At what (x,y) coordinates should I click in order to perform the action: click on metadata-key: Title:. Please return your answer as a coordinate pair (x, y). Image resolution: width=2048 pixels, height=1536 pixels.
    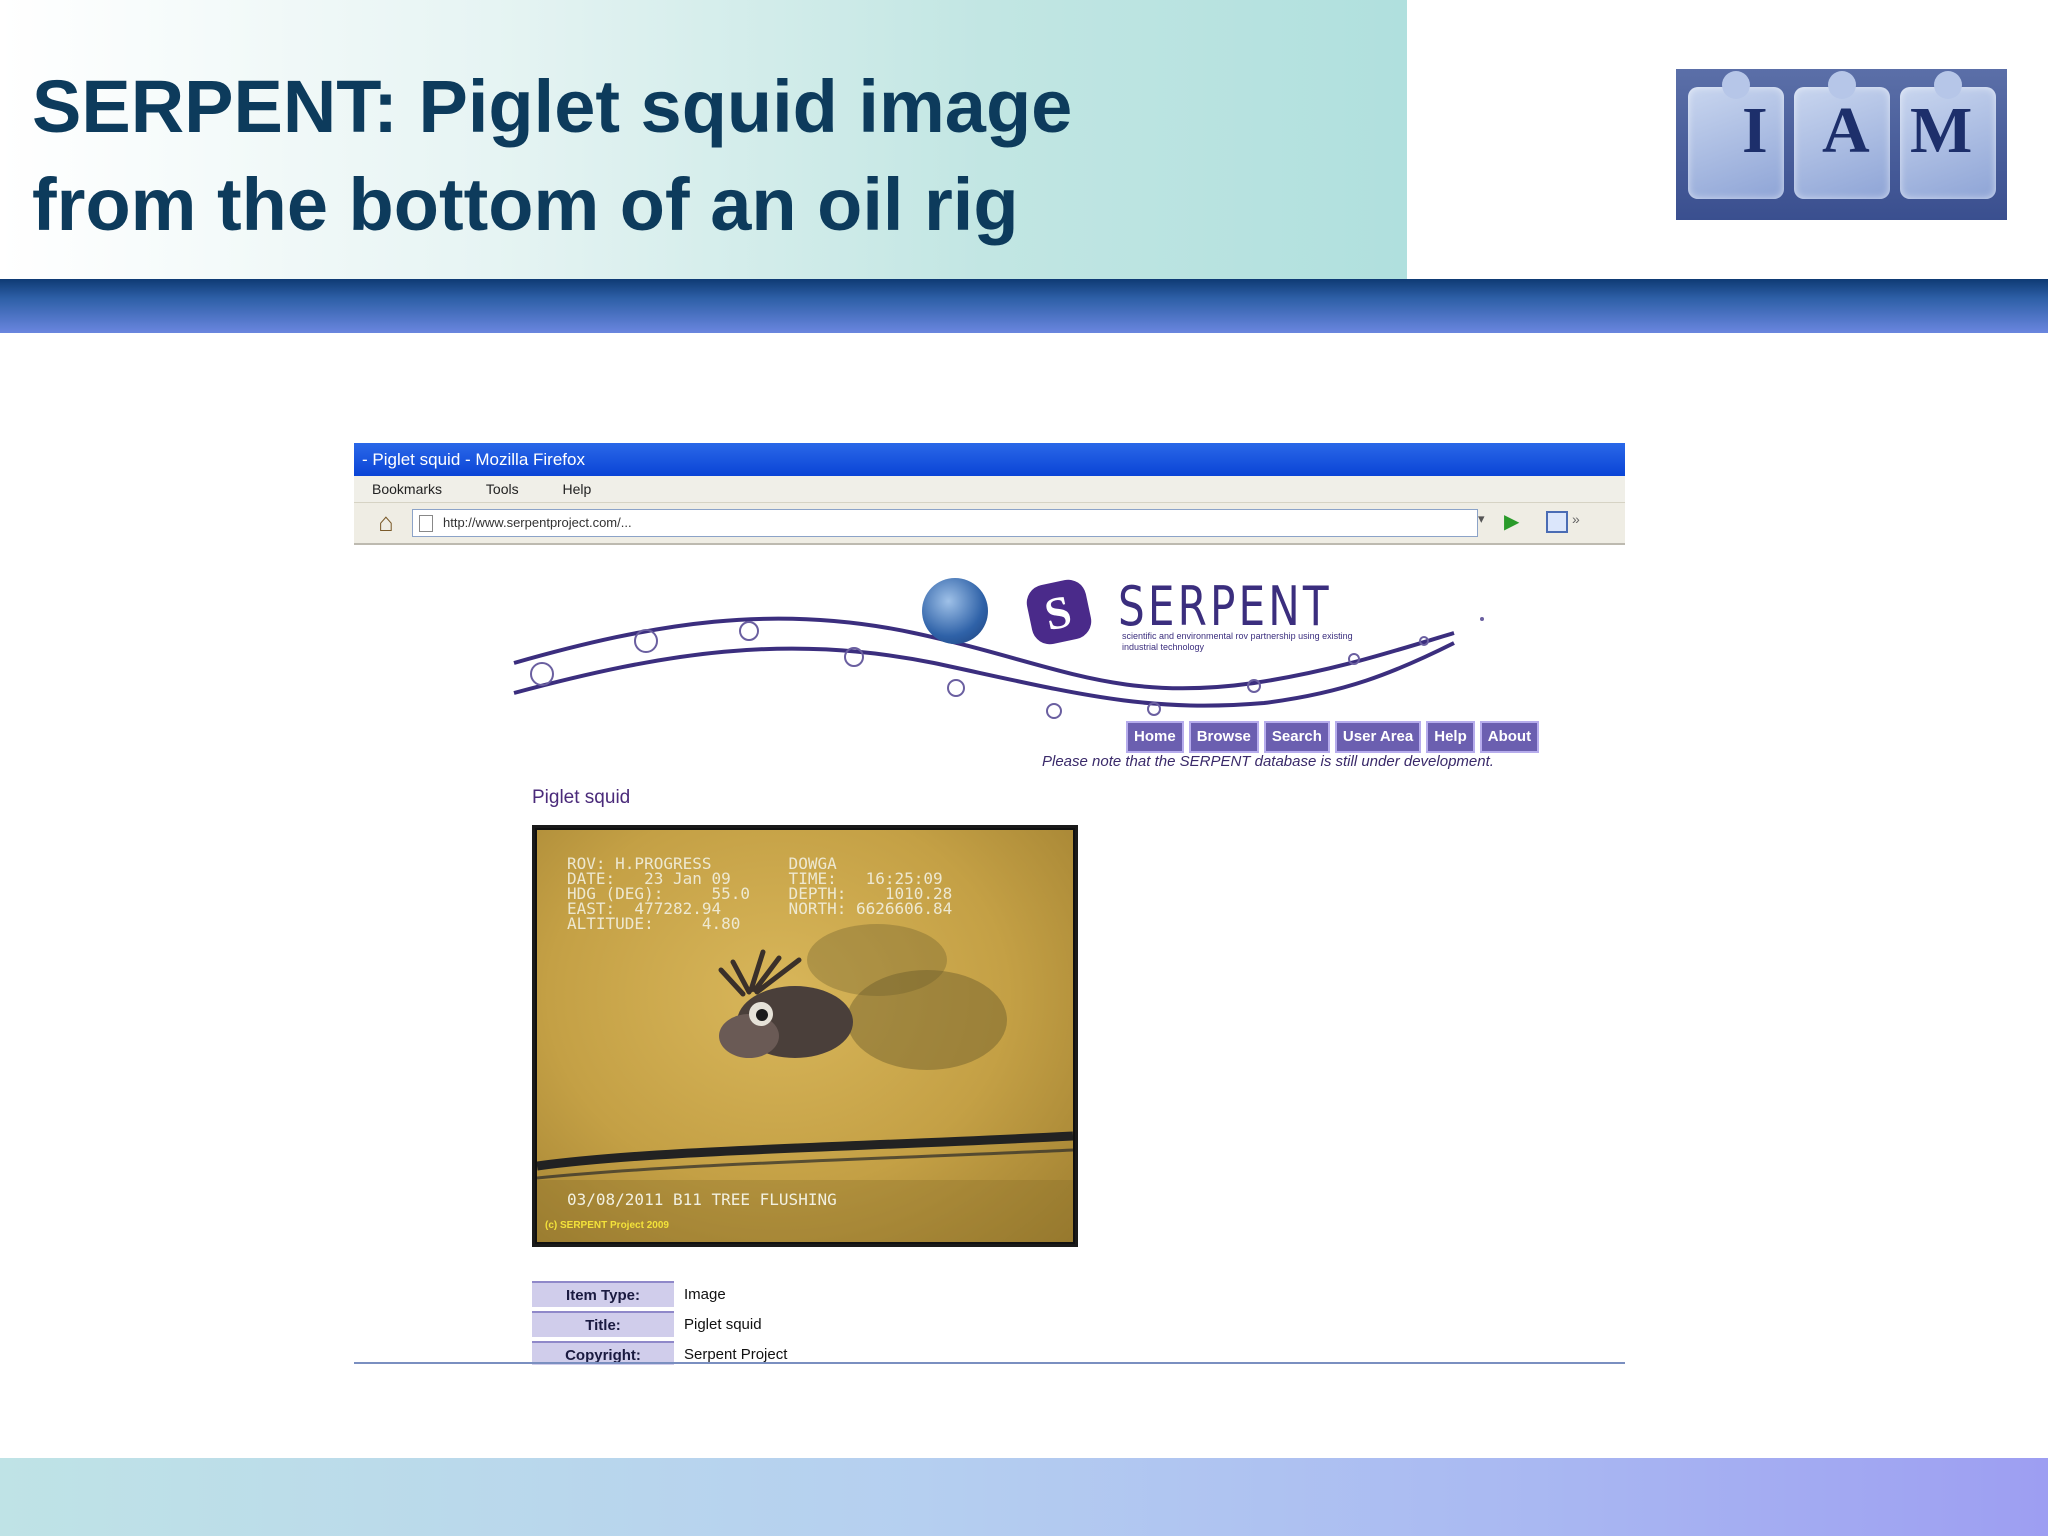
    Looking at the image, I should click on (603, 1324).